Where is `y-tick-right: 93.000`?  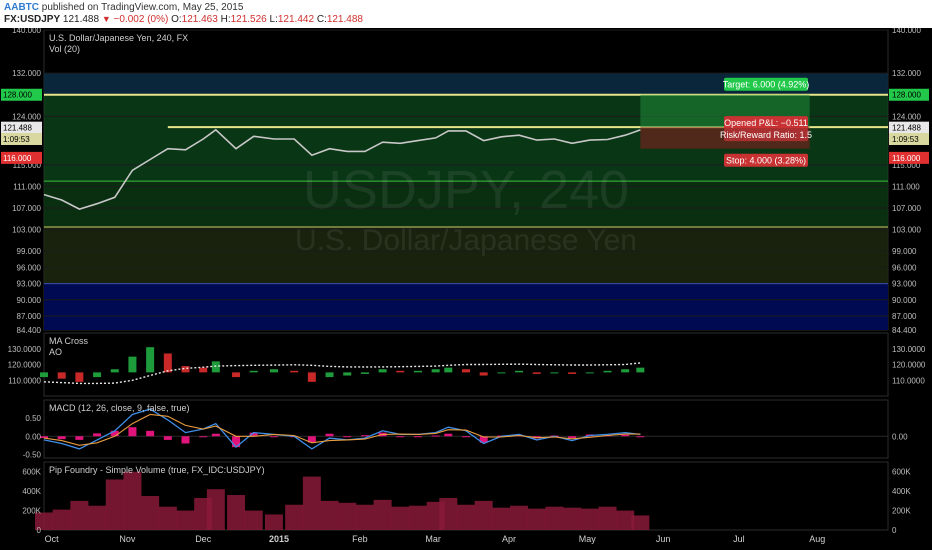
y-tick-right: 93.000 is located at coordinates (904, 284).